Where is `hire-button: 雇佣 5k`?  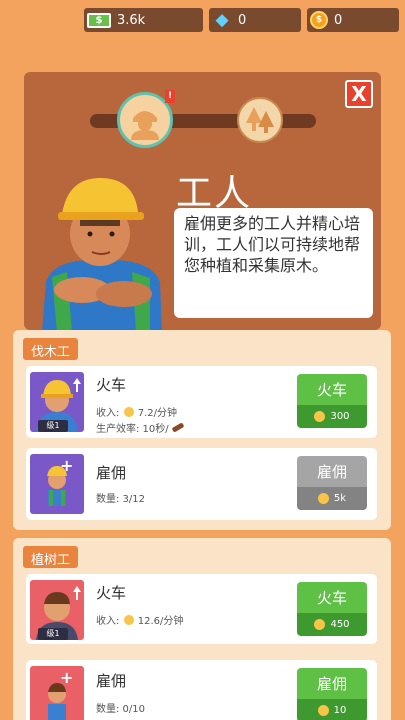
hire-button: 雇佣 5k is located at coordinates (332, 483).